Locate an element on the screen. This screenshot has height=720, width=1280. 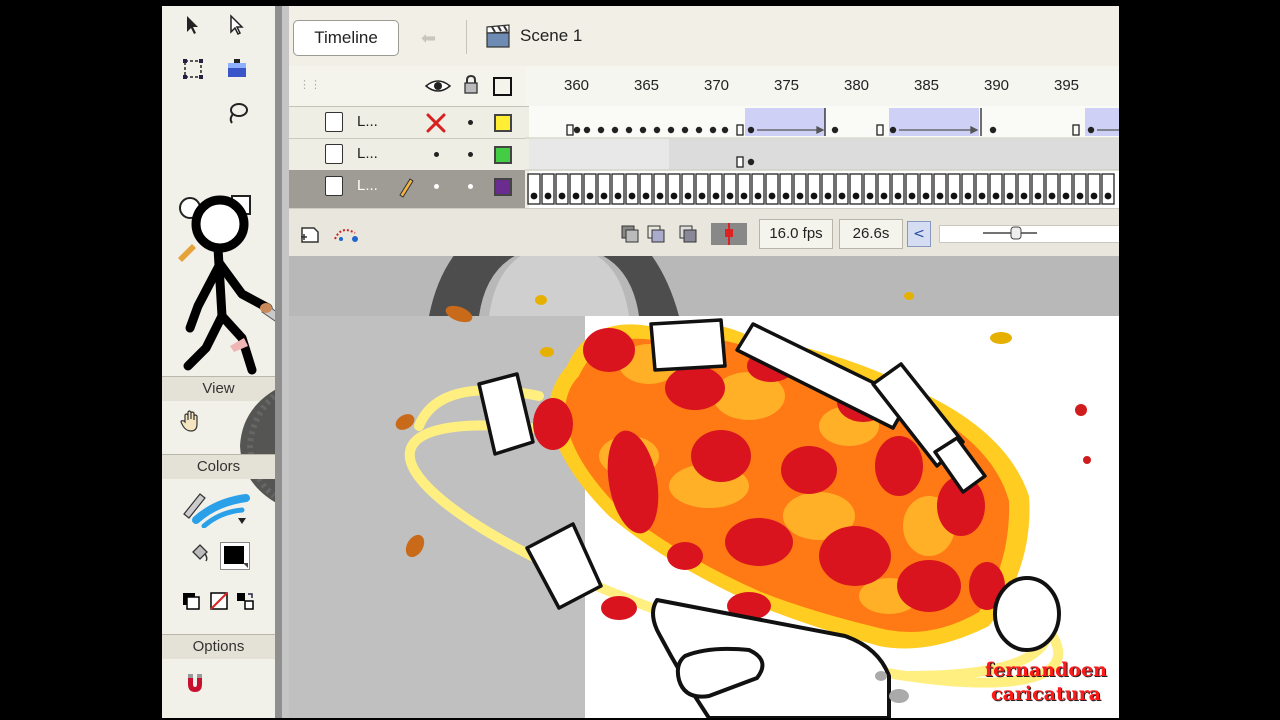
scene-separator is located at coordinates (466, 37).